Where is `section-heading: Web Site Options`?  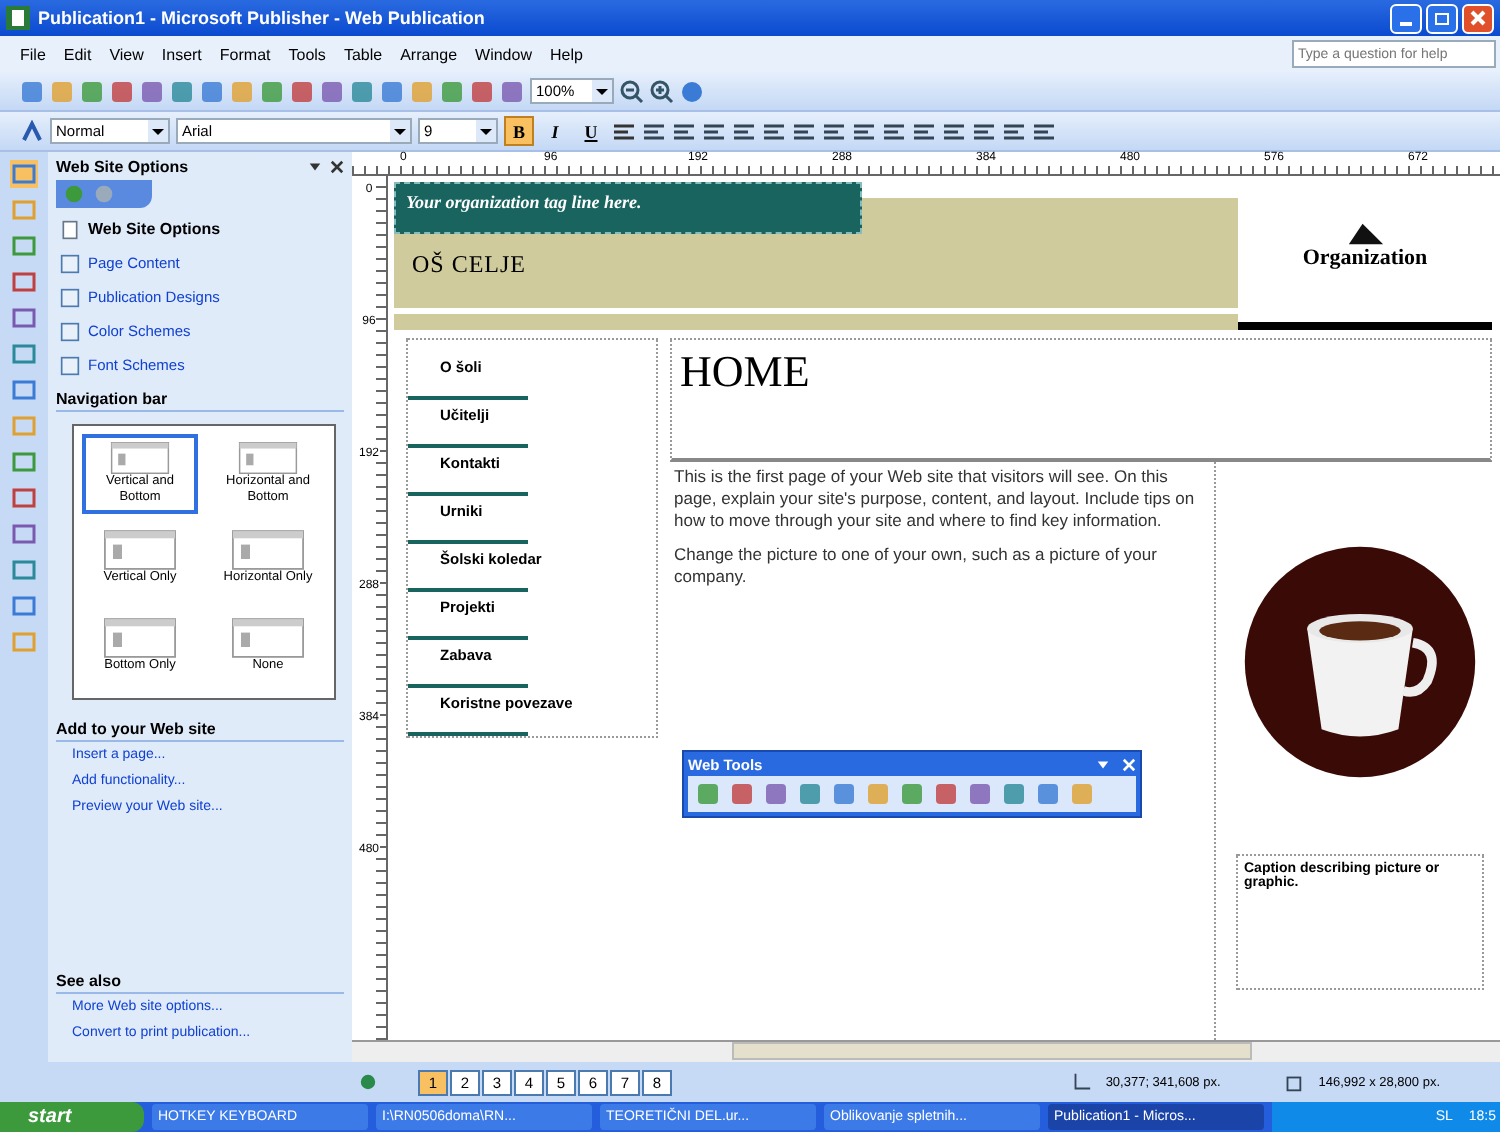 section-heading: Web Site Options is located at coordinates (154, 229).